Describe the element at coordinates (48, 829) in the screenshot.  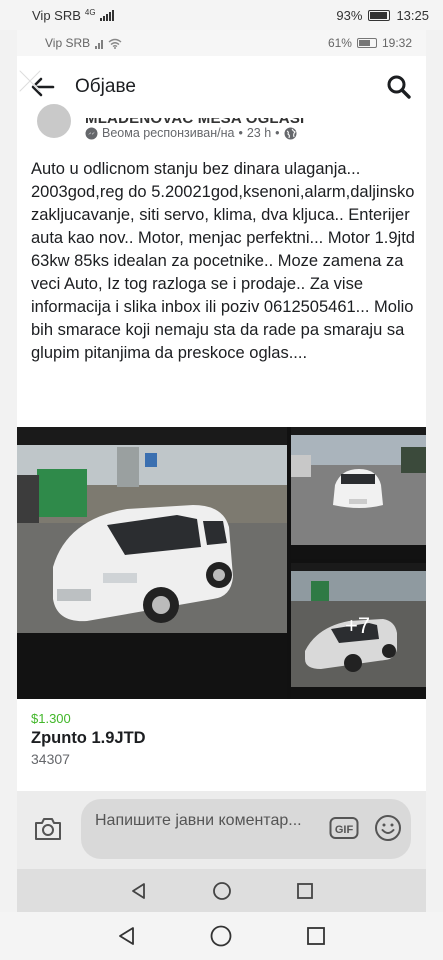
I see `camera-icon` at that location.